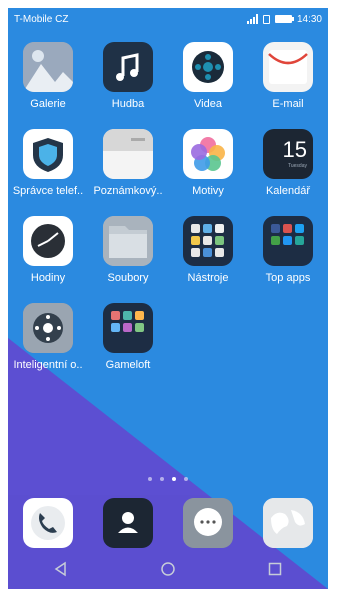  I want to click on app-smart-remote: Inteligentní o.., so click(48, 337).